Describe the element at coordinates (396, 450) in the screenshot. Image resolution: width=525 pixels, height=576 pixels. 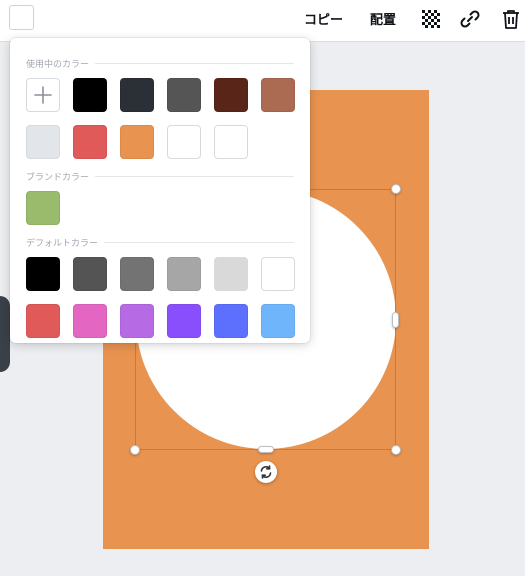
I see `resize-handle-bottom-right` at that location.